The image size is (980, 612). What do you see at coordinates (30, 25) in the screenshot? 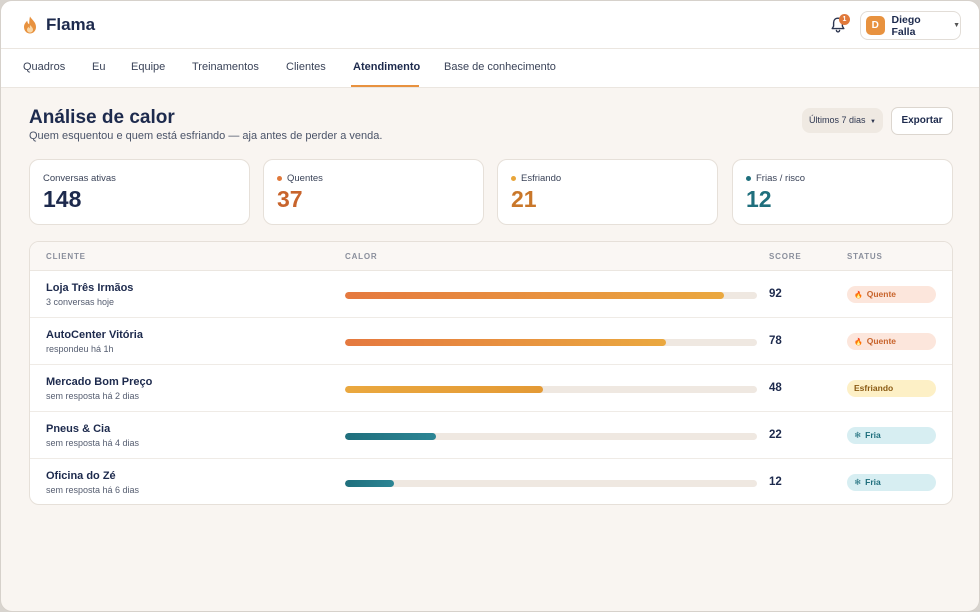
I see `flame-logo-icon` at bounding box center [30, 25].